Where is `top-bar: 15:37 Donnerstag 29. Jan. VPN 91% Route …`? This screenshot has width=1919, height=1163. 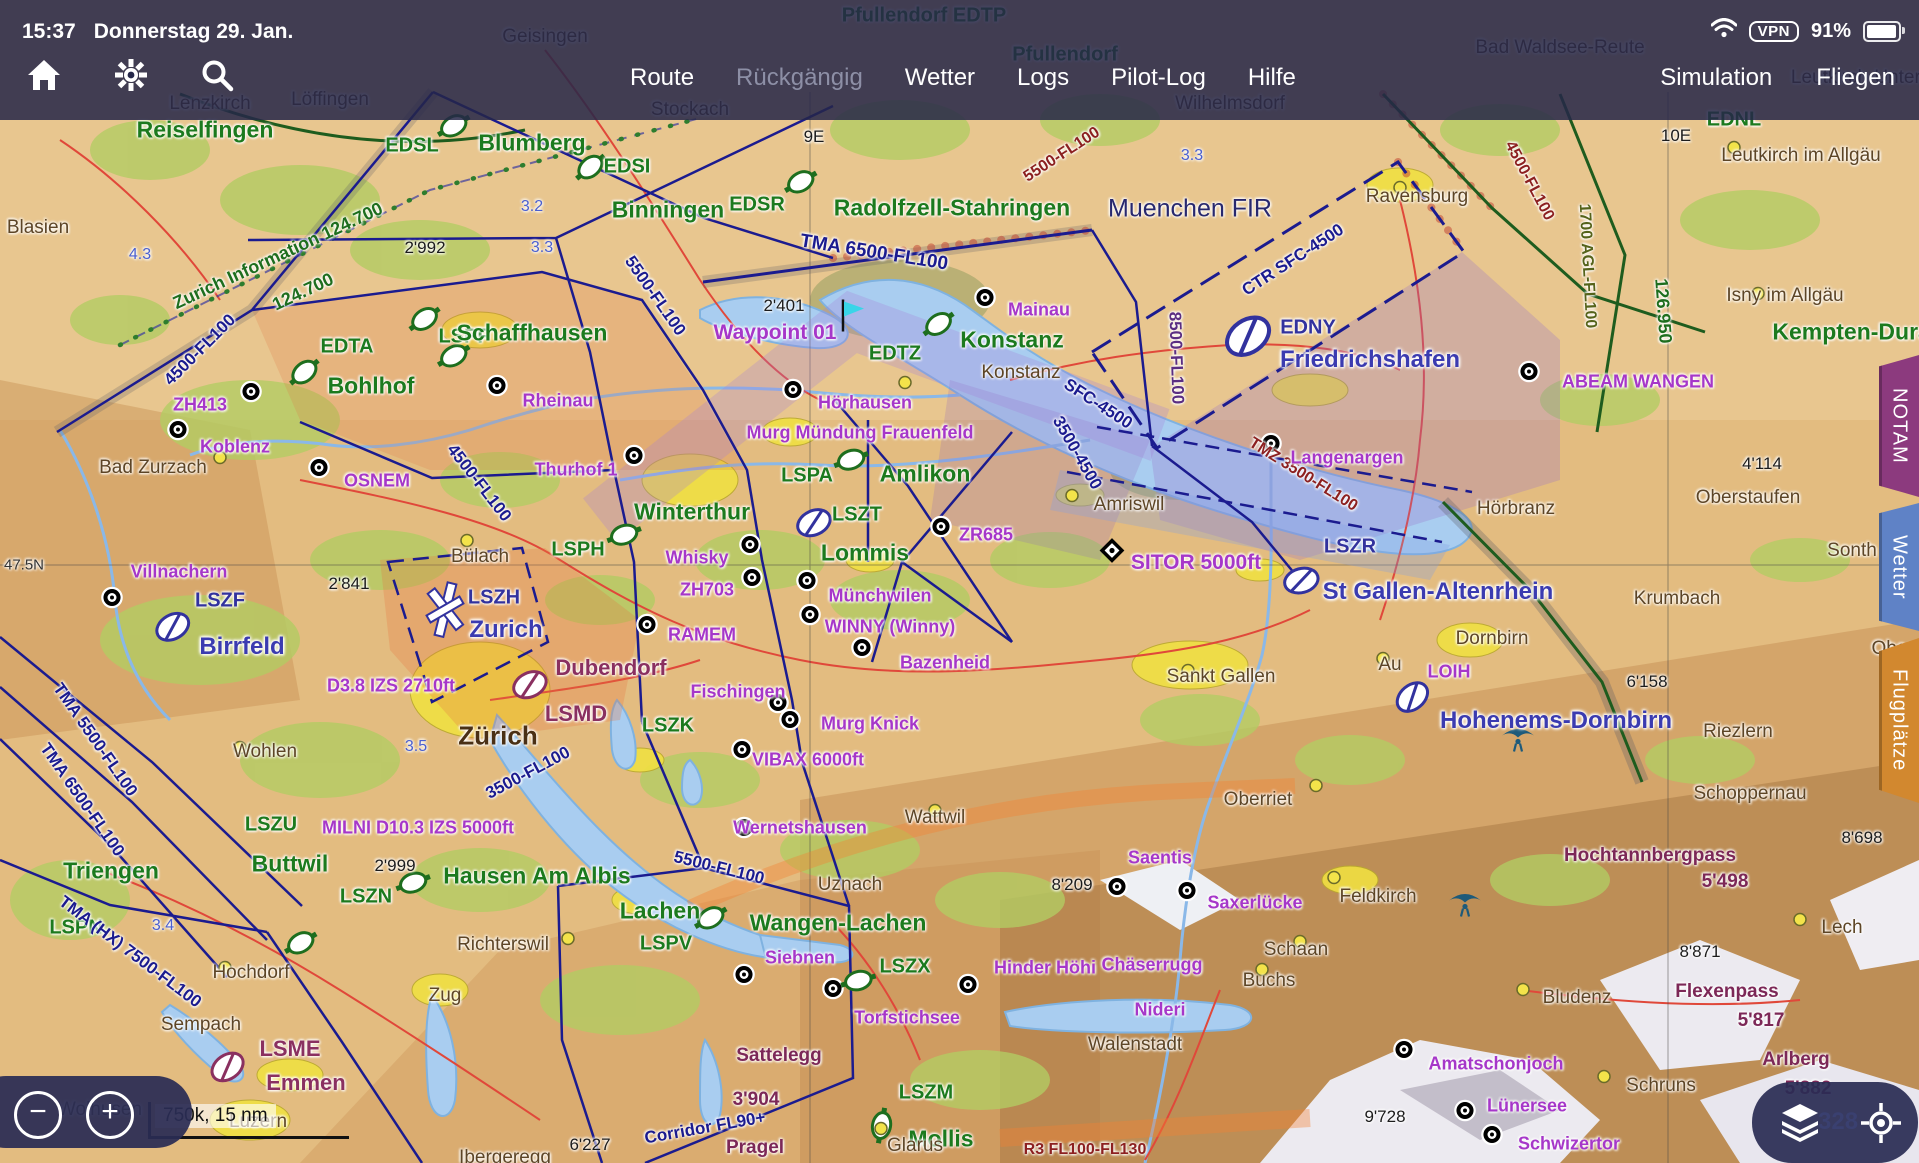 top-bar: 15:37 Donnerstag 29. Jan. VPN 91% Route … is located at coordinates (959, 60).